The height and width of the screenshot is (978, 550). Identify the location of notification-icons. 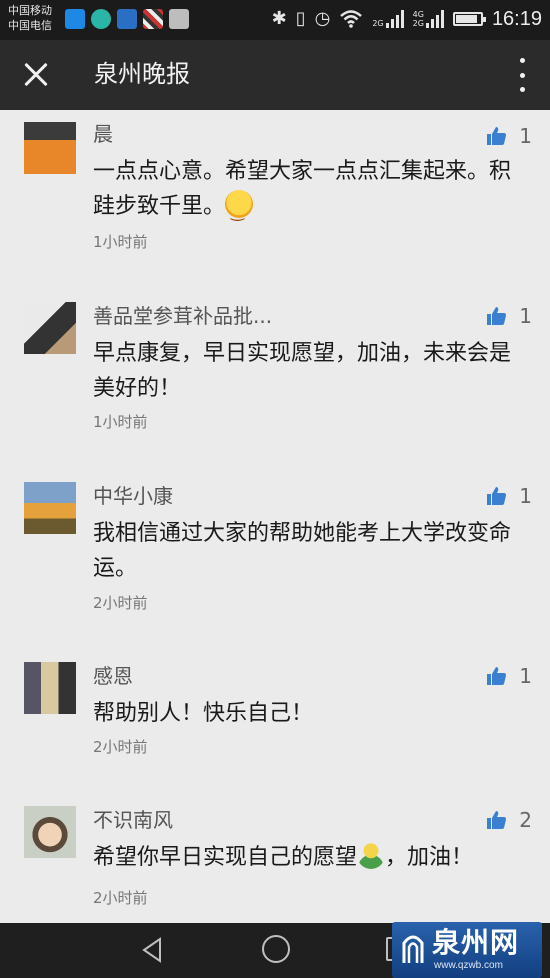
(127, 19).